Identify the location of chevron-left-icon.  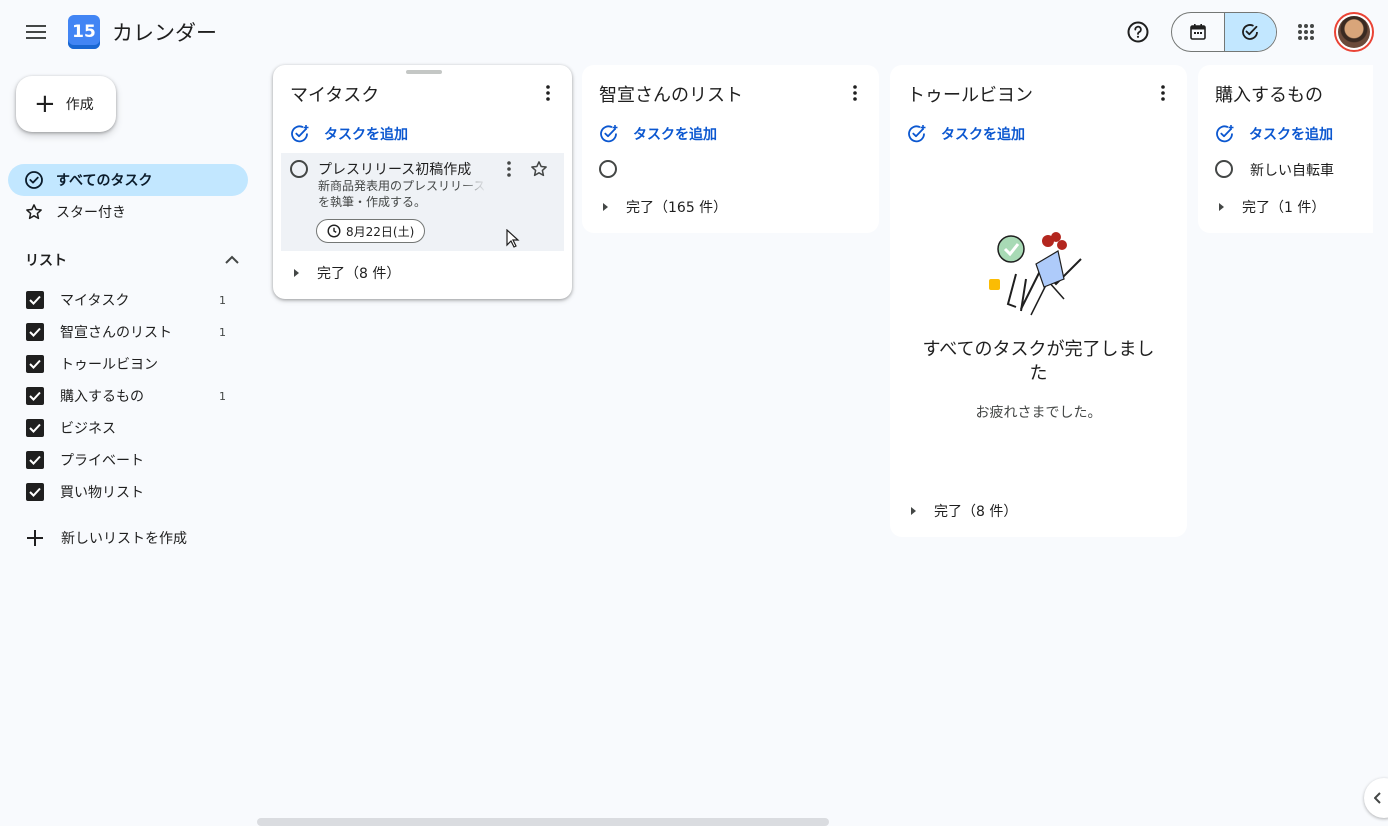
(1377, 798).